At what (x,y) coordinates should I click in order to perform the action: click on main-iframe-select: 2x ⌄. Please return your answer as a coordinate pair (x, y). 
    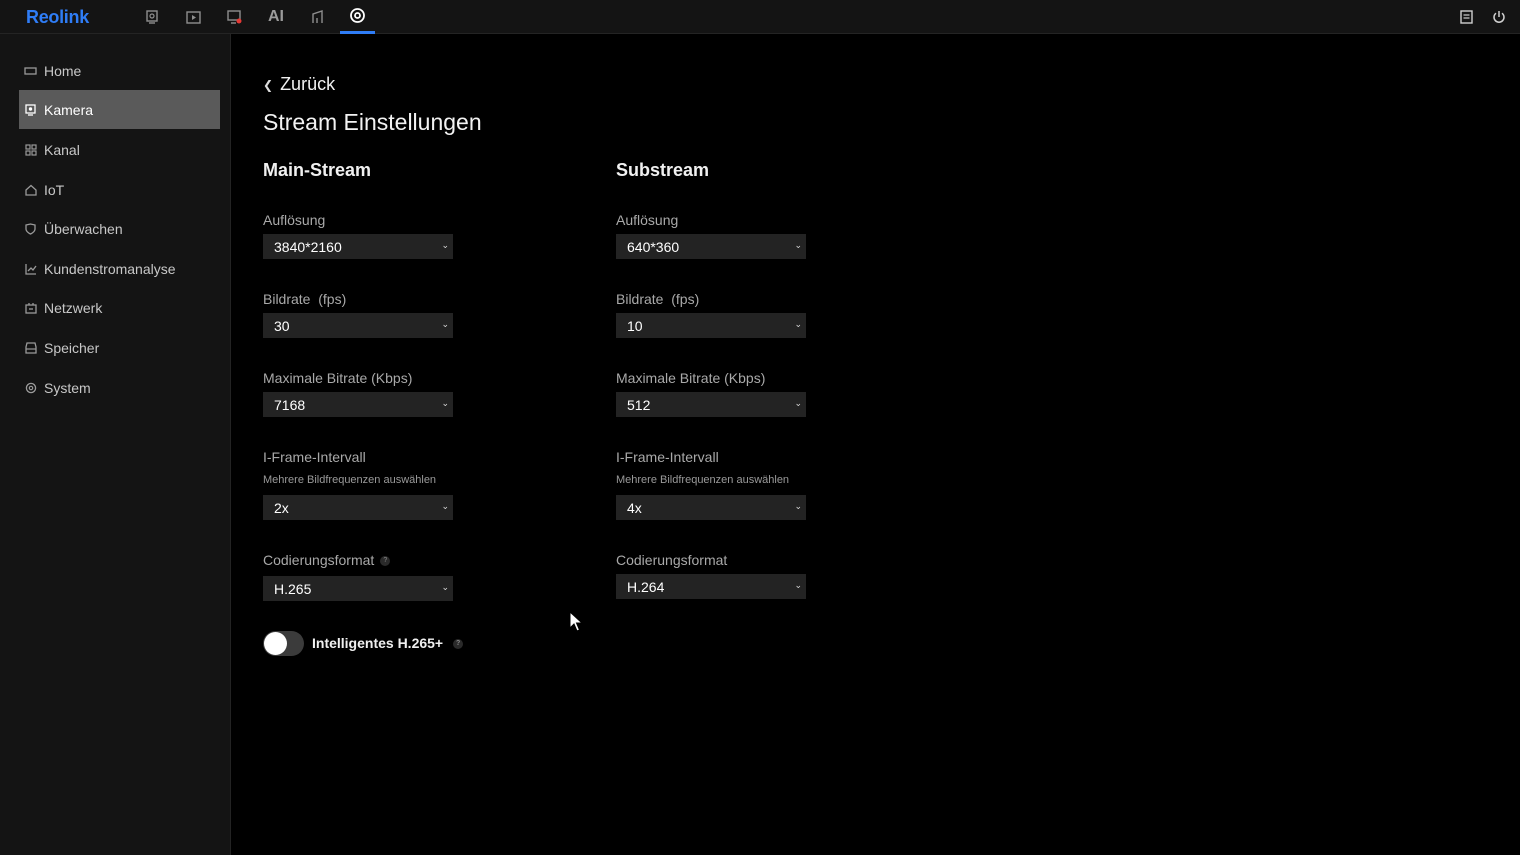
    Looking at the image, I should click on (358, 507).